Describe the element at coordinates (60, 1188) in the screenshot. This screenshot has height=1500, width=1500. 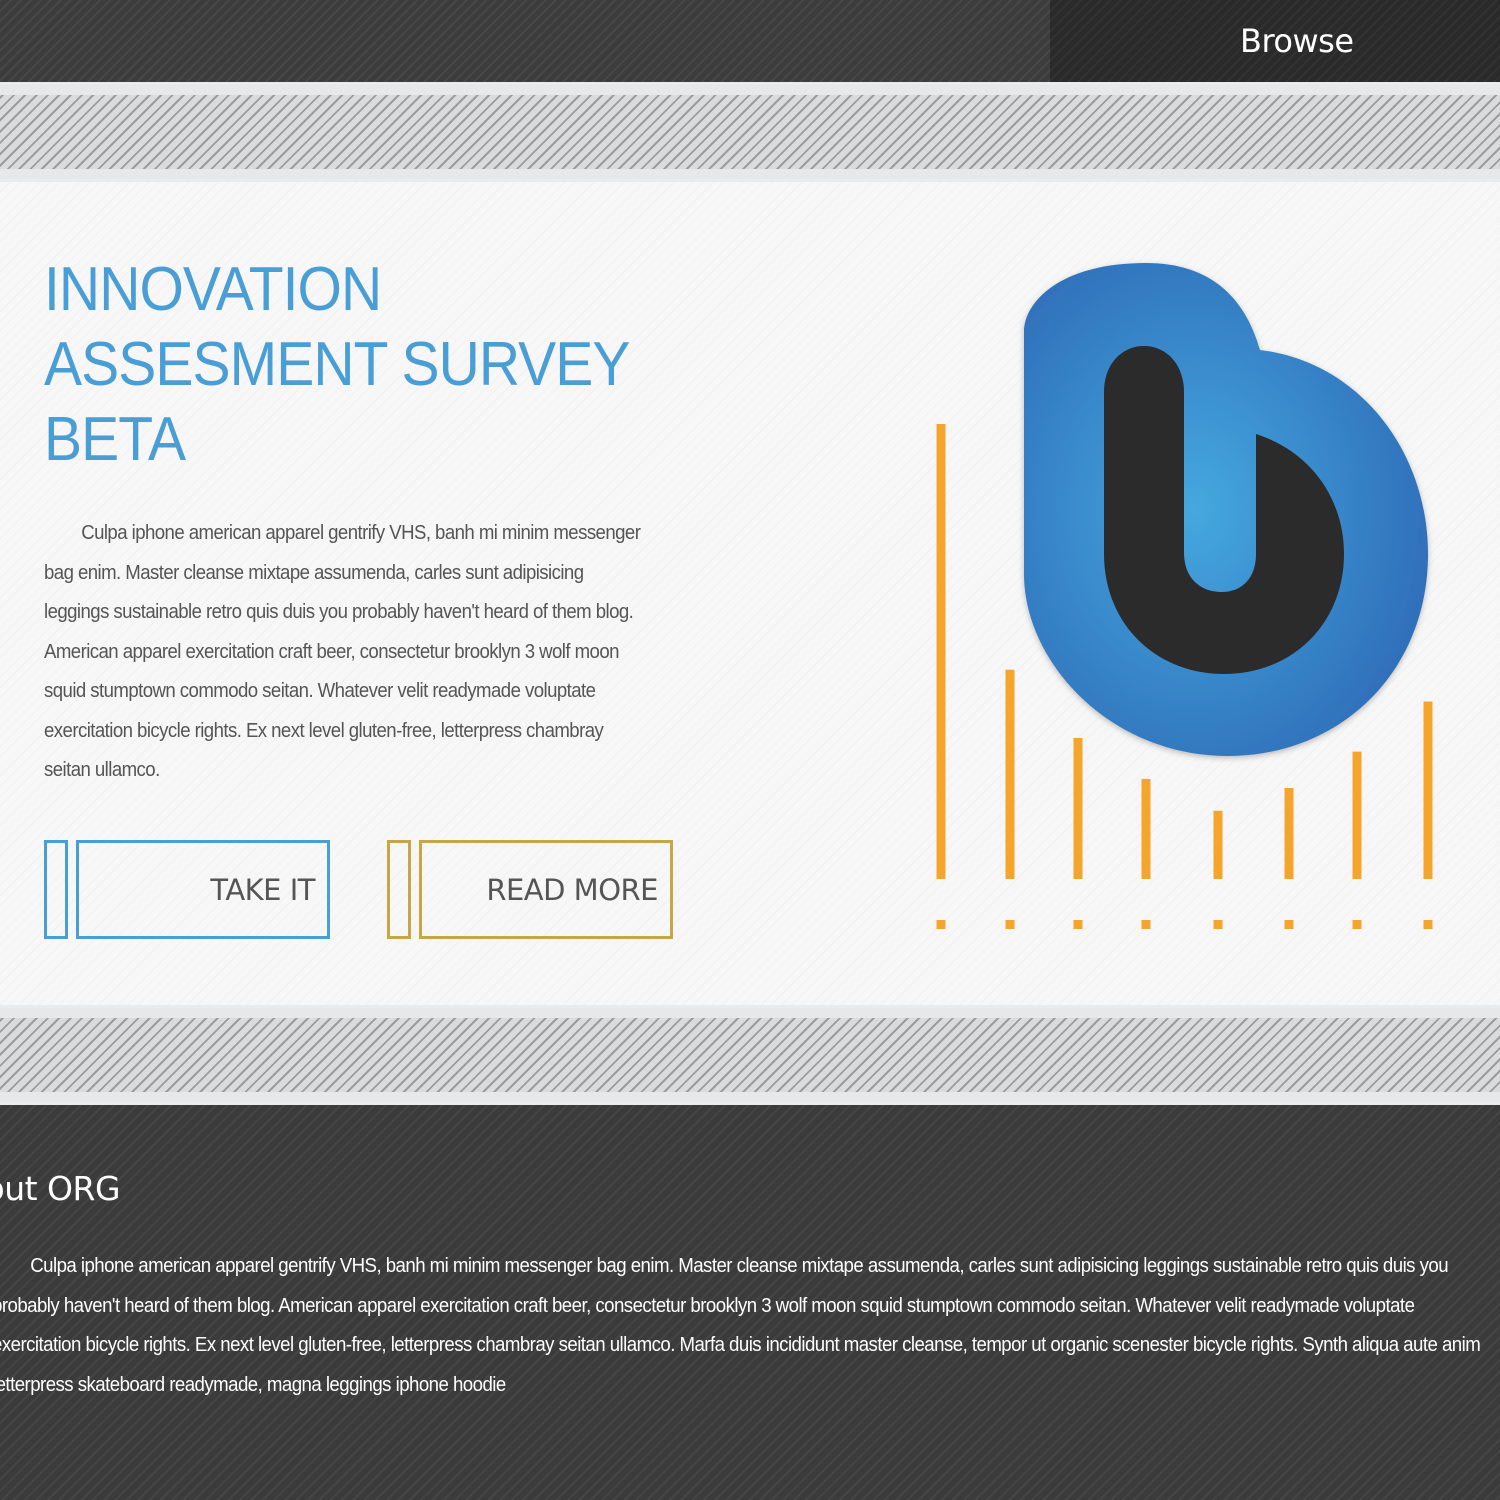
I see `about-title: About ORG` at that location.